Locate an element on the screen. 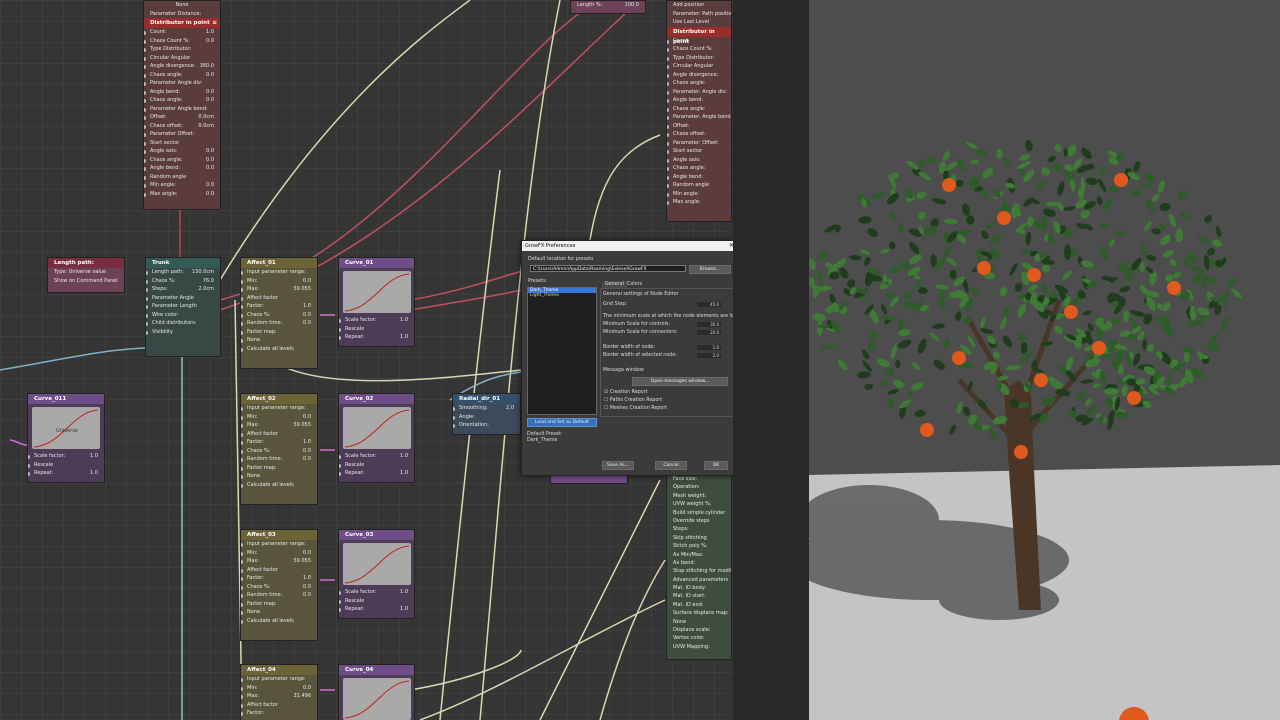  node-row: Parameter Offset: is located at coordinates (182, 134).